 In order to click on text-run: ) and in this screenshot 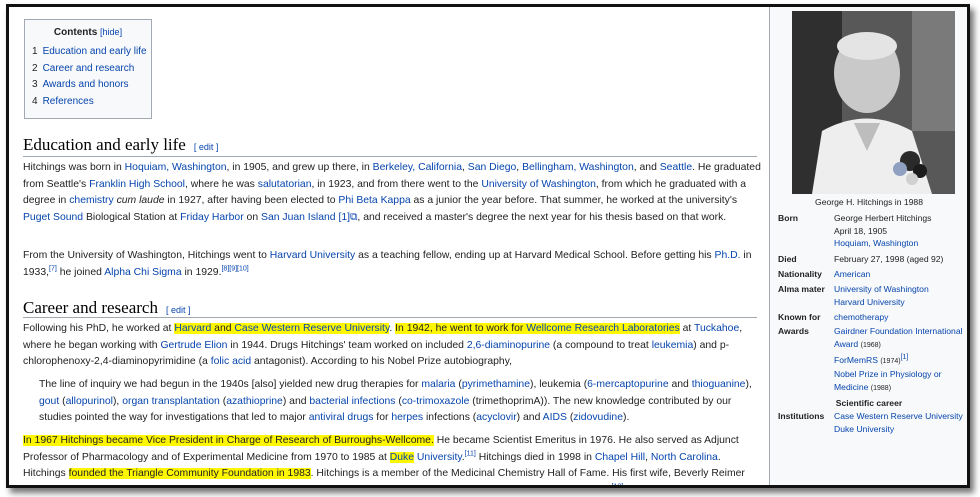, I will do `click(296, 401)`.